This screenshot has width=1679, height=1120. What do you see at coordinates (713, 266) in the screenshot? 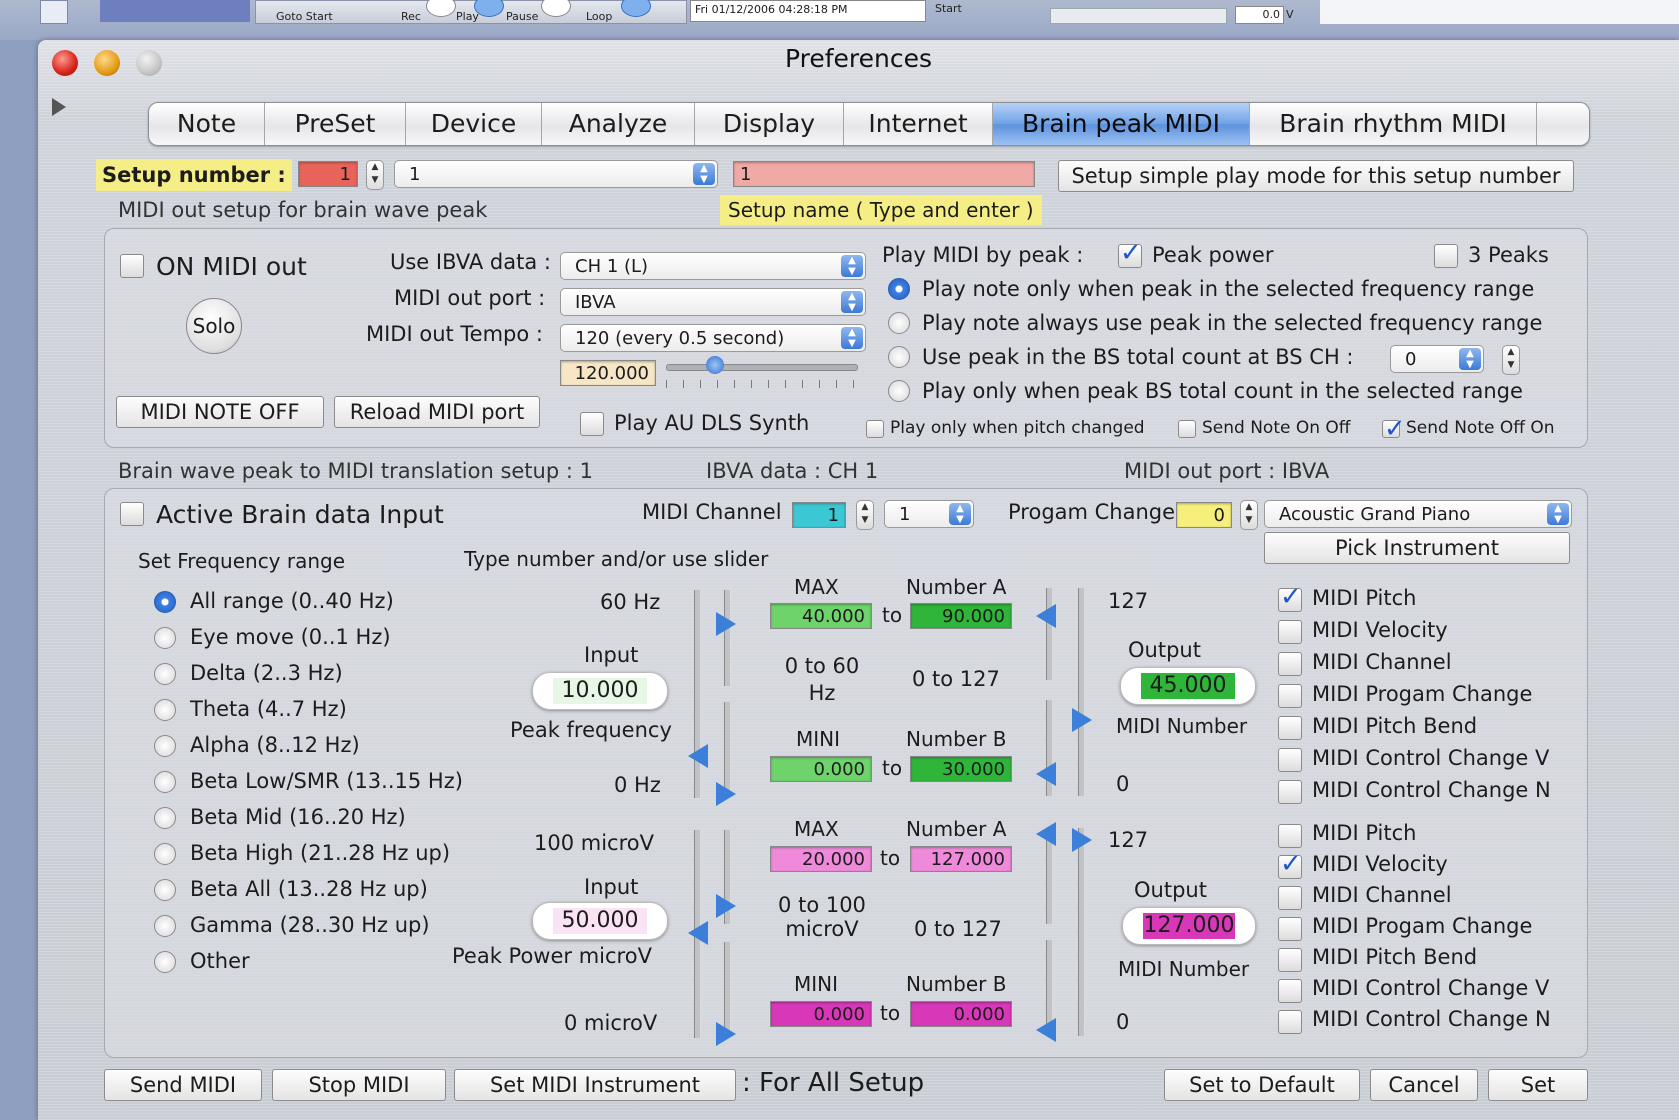
I see `use-ibva-popup: CH 1 (L) ▲ ▼` at bounding box center [713, 266].